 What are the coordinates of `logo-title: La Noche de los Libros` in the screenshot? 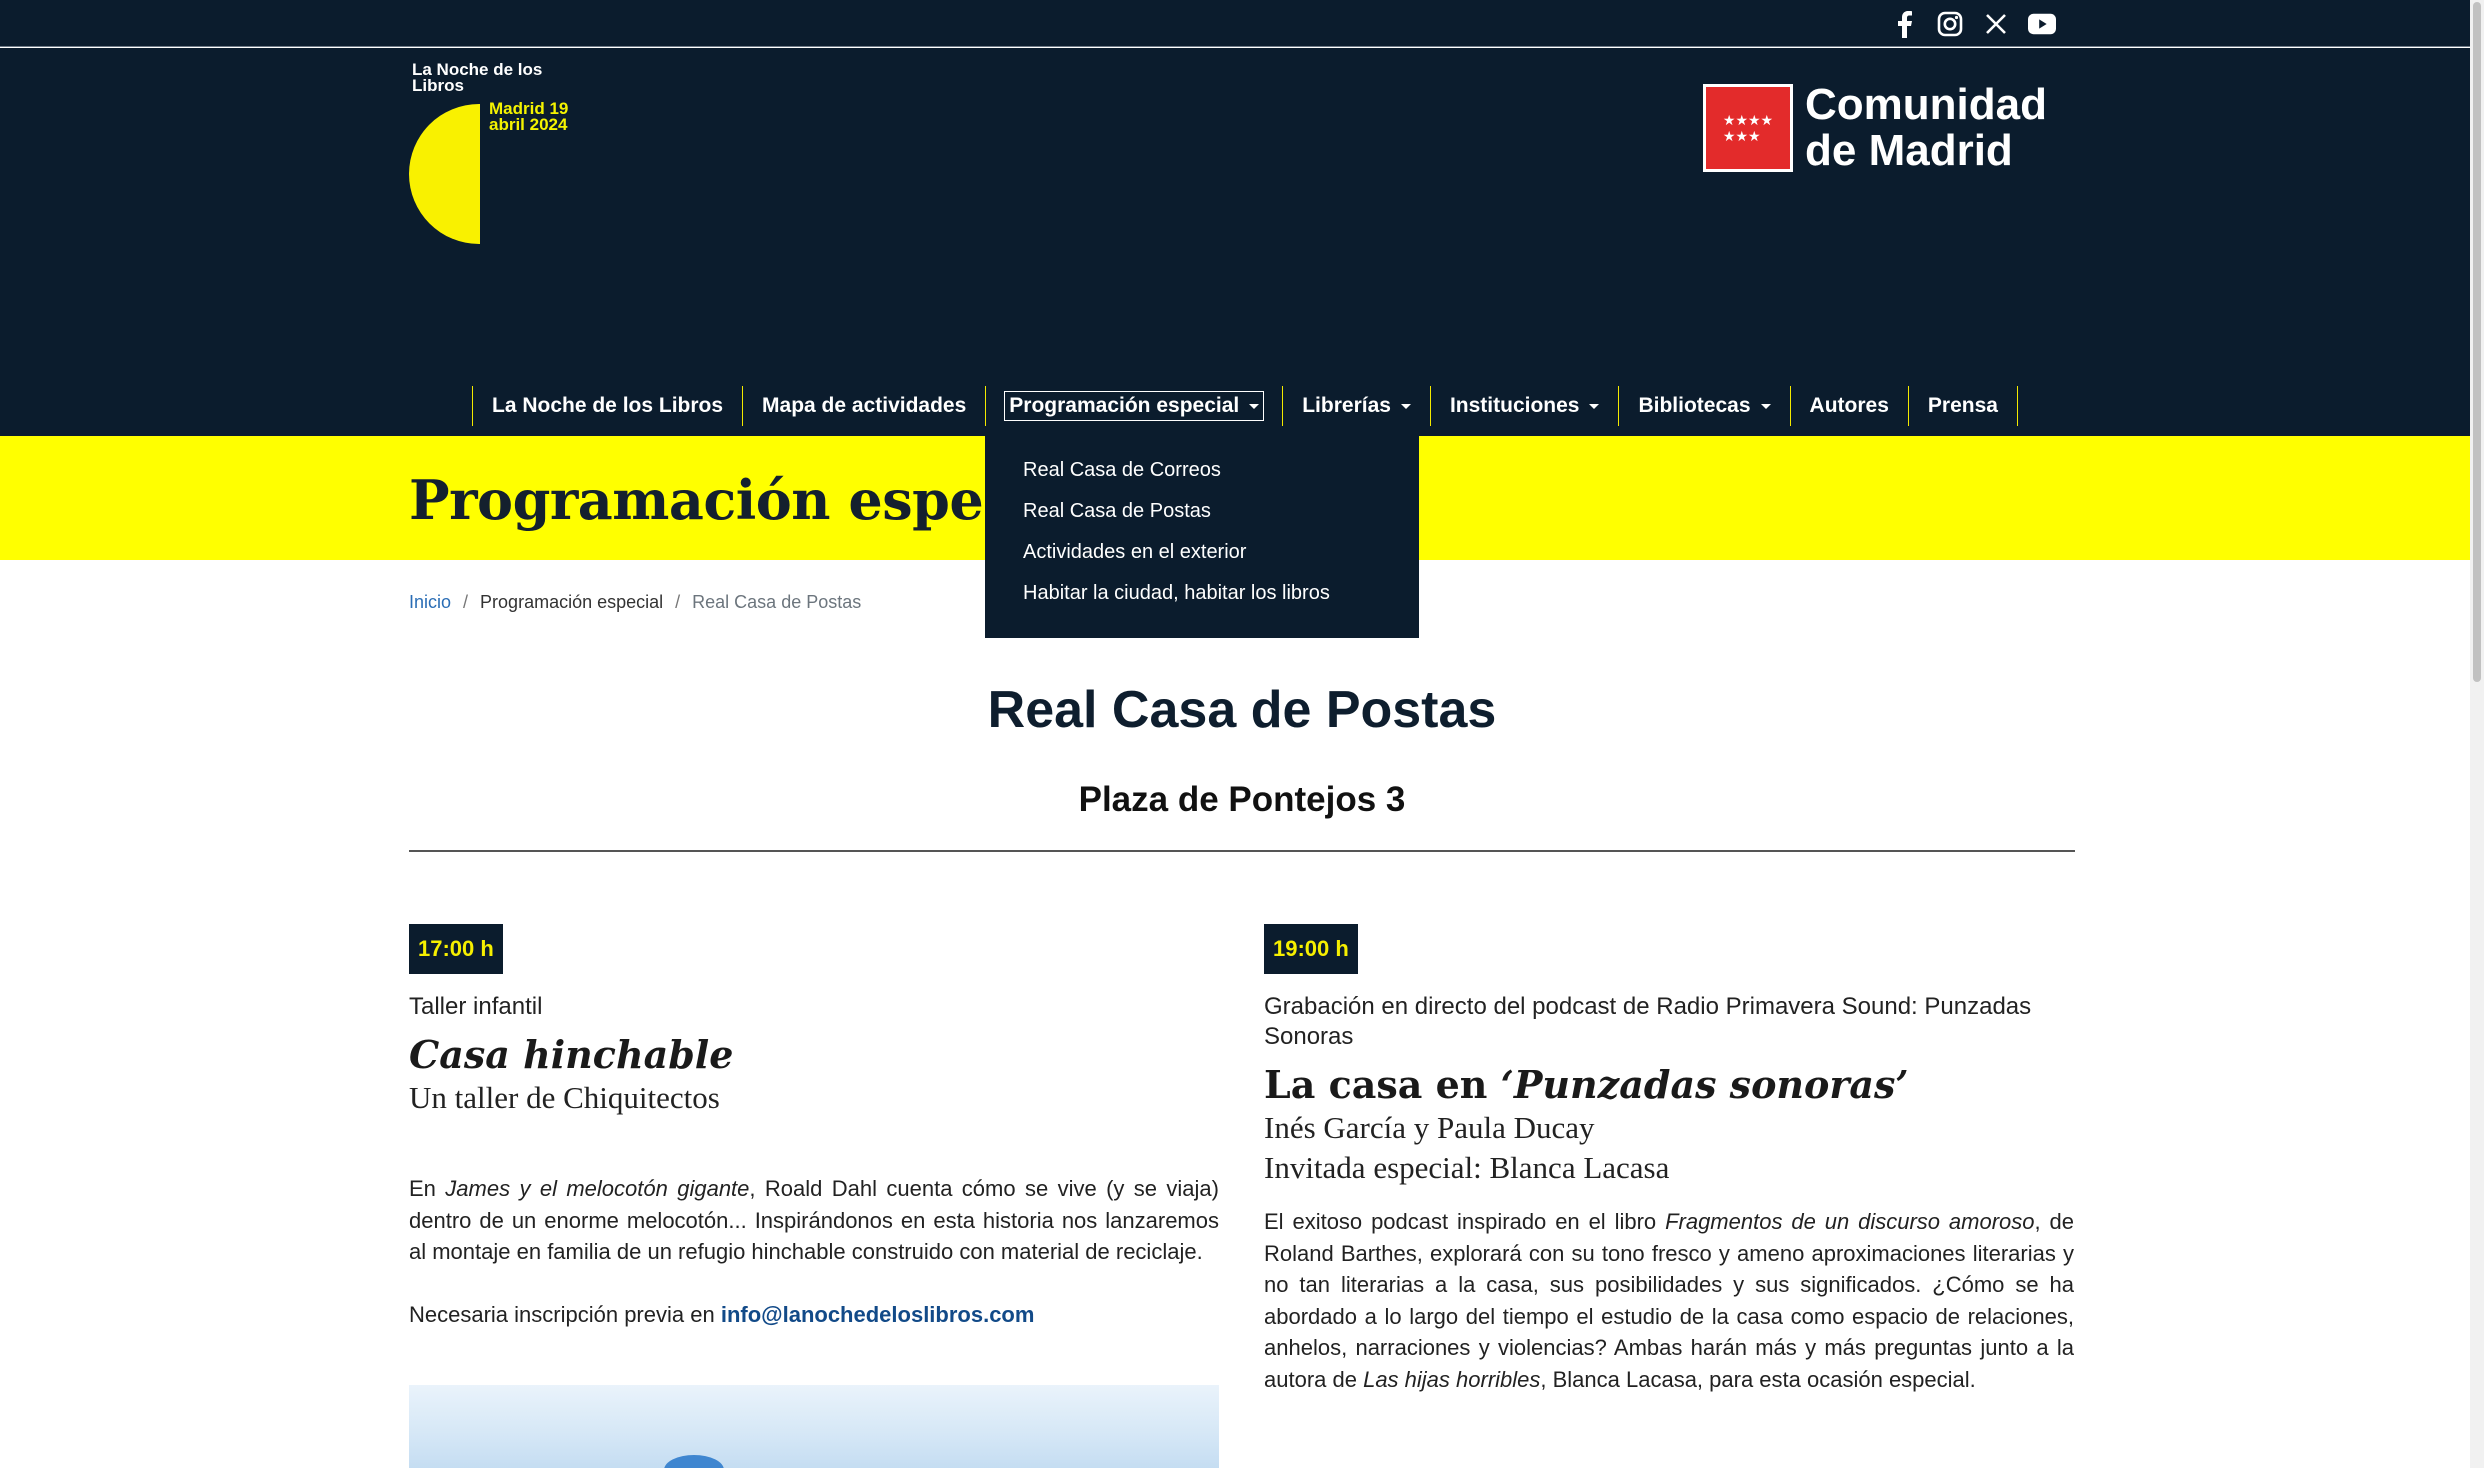 It's located at (477, 77).